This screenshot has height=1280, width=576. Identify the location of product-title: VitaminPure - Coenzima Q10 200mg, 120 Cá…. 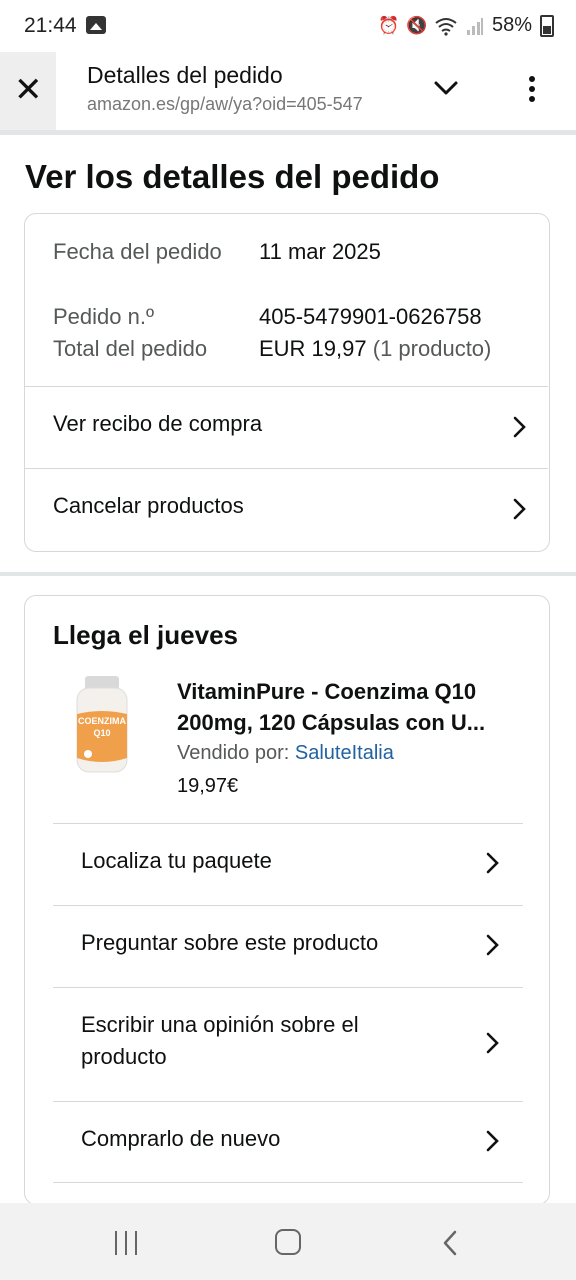
(352, 707).